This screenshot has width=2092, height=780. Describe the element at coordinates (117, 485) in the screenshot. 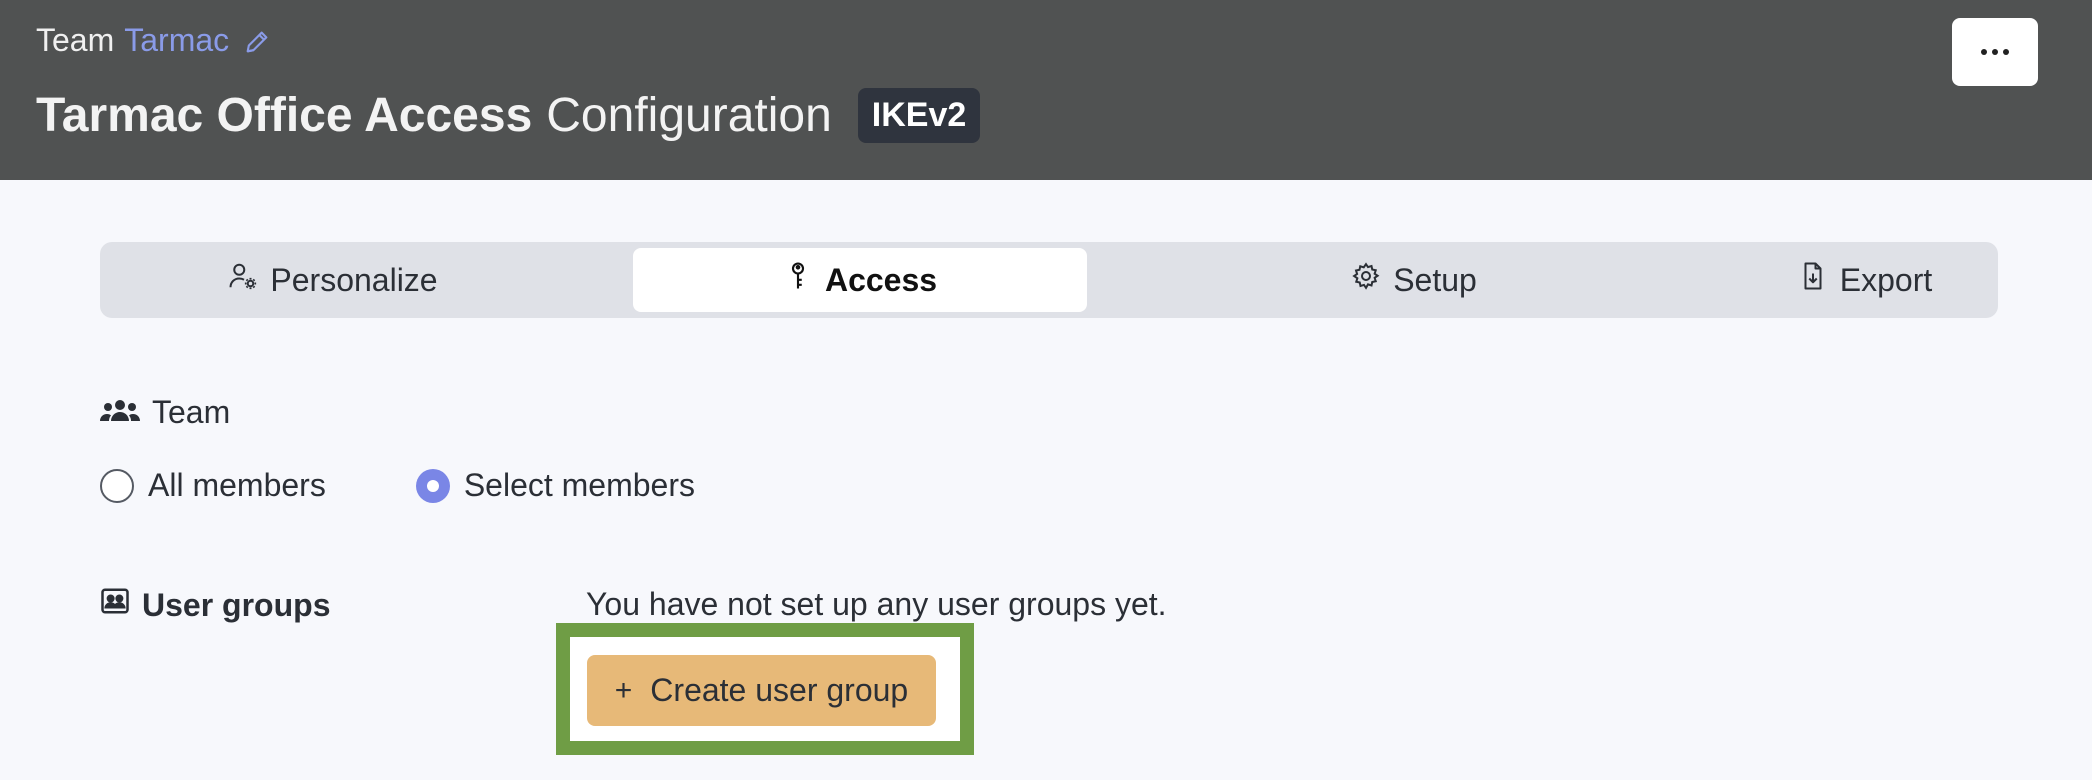

I see `all-members-radio` at that location.